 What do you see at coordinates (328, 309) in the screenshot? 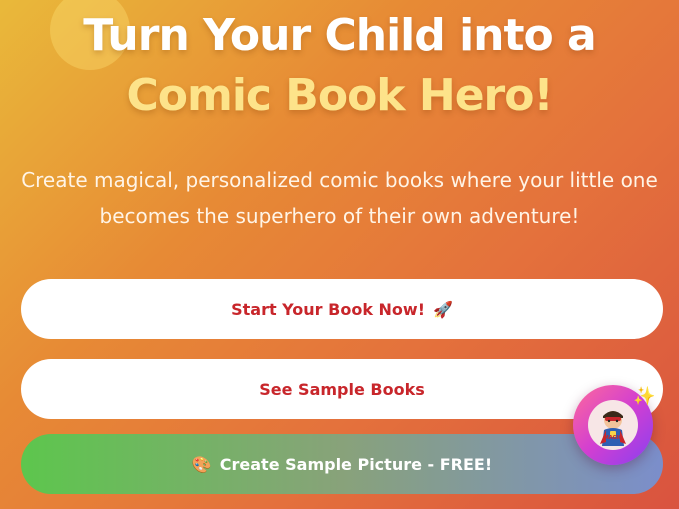
I see `start-book-label: Start Your Book Now!` at bounding box center [328, 309].